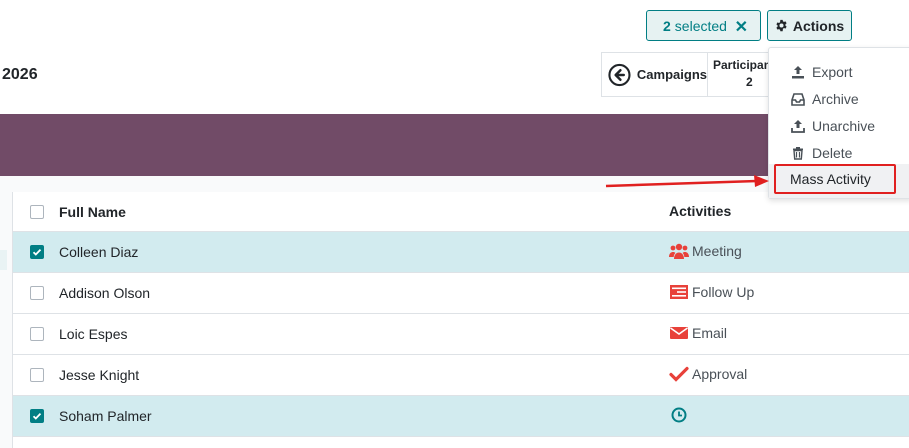 Image resolution: width=909 pixels, height=448 pixels. I want to click on row-full-name: Jesse Knight, so click(99, 375).